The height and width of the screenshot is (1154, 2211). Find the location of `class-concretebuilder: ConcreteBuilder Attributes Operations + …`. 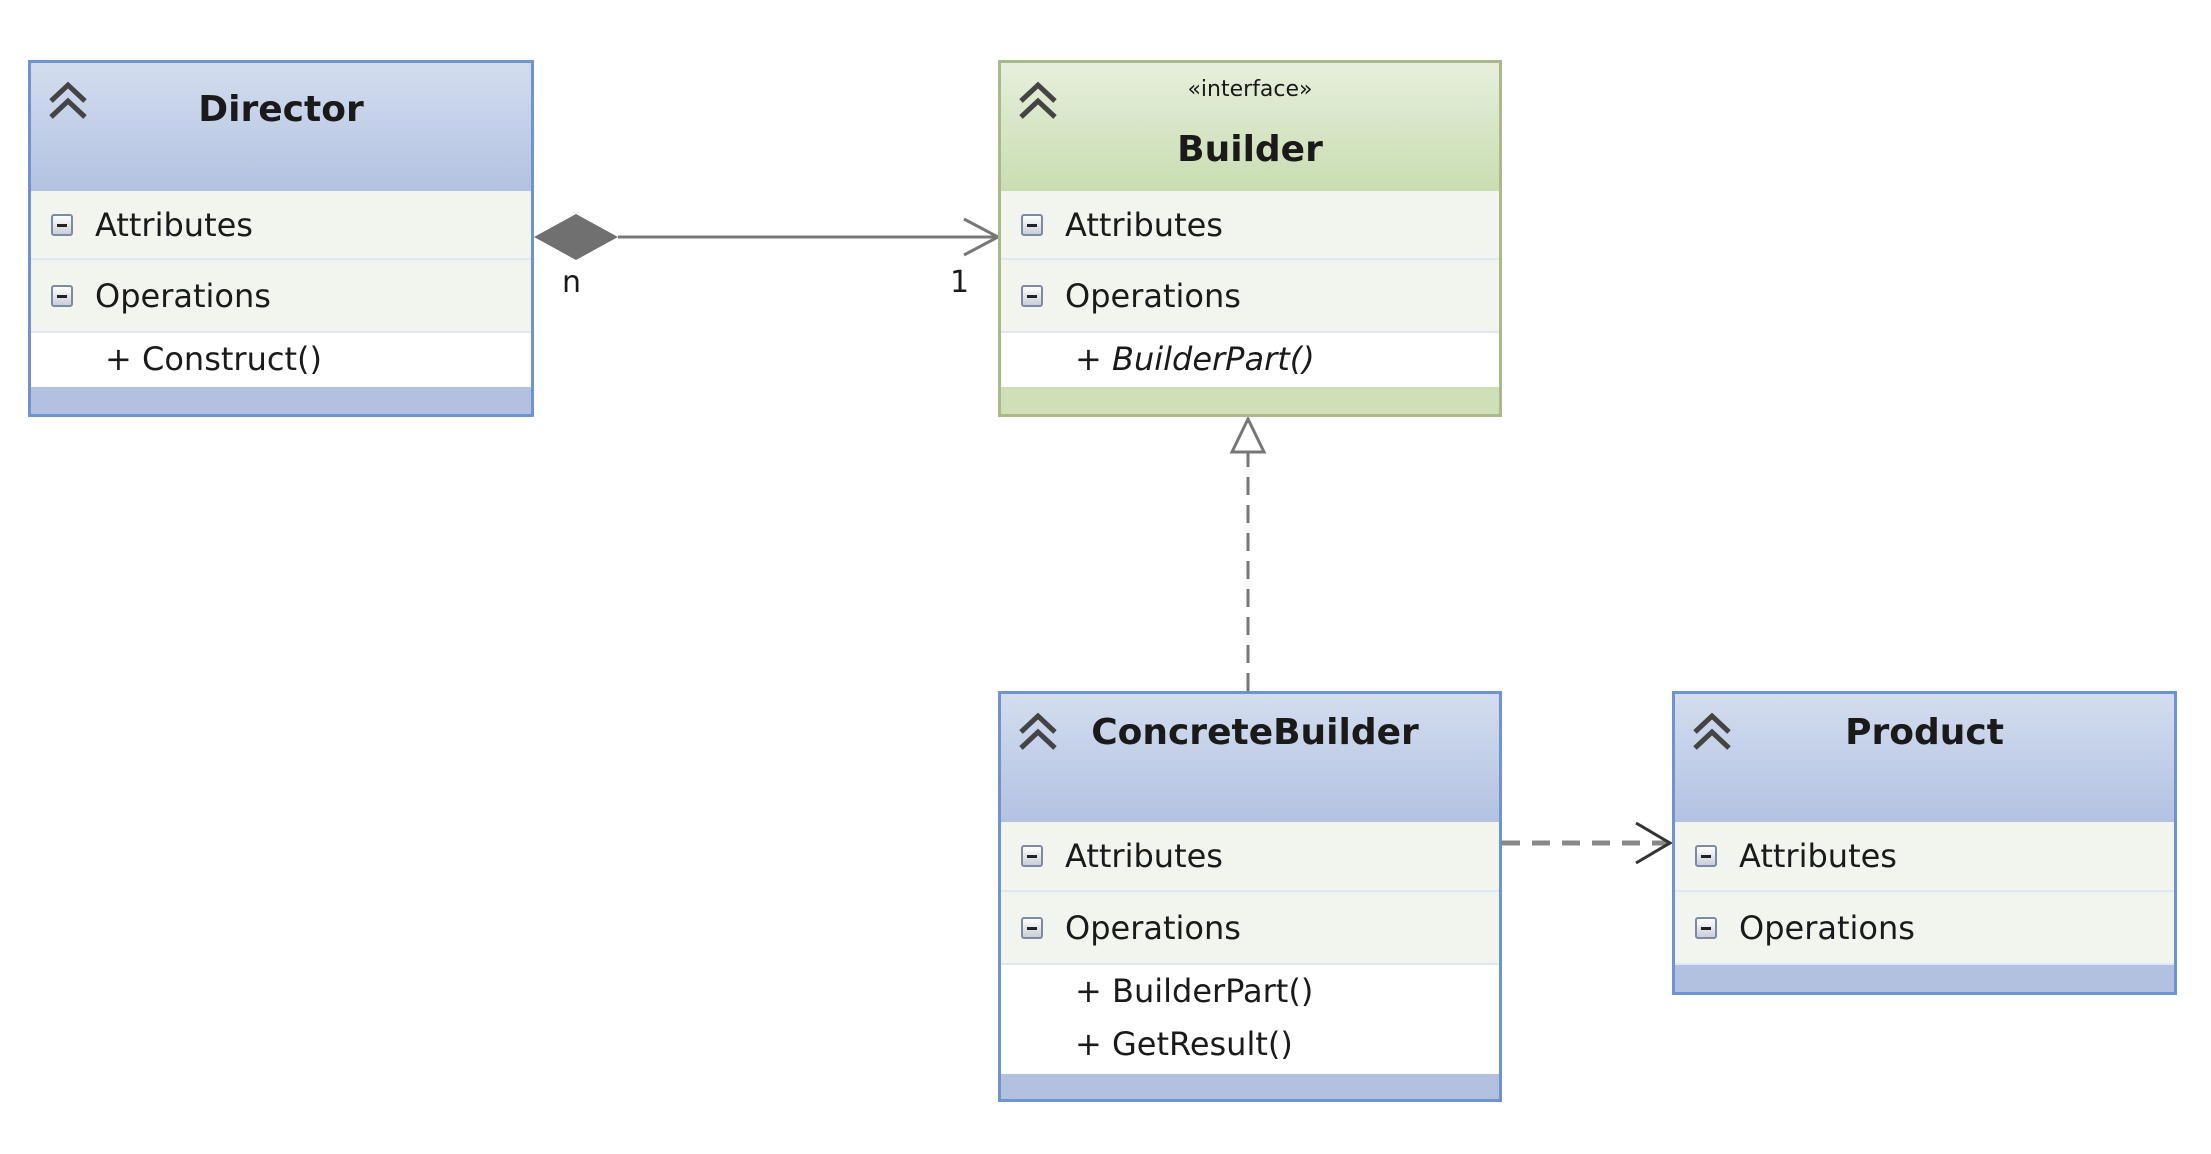

class-concretebuilder: ConcreteBuilder Attributes Operations + … is located at coordinates (1250, 896).